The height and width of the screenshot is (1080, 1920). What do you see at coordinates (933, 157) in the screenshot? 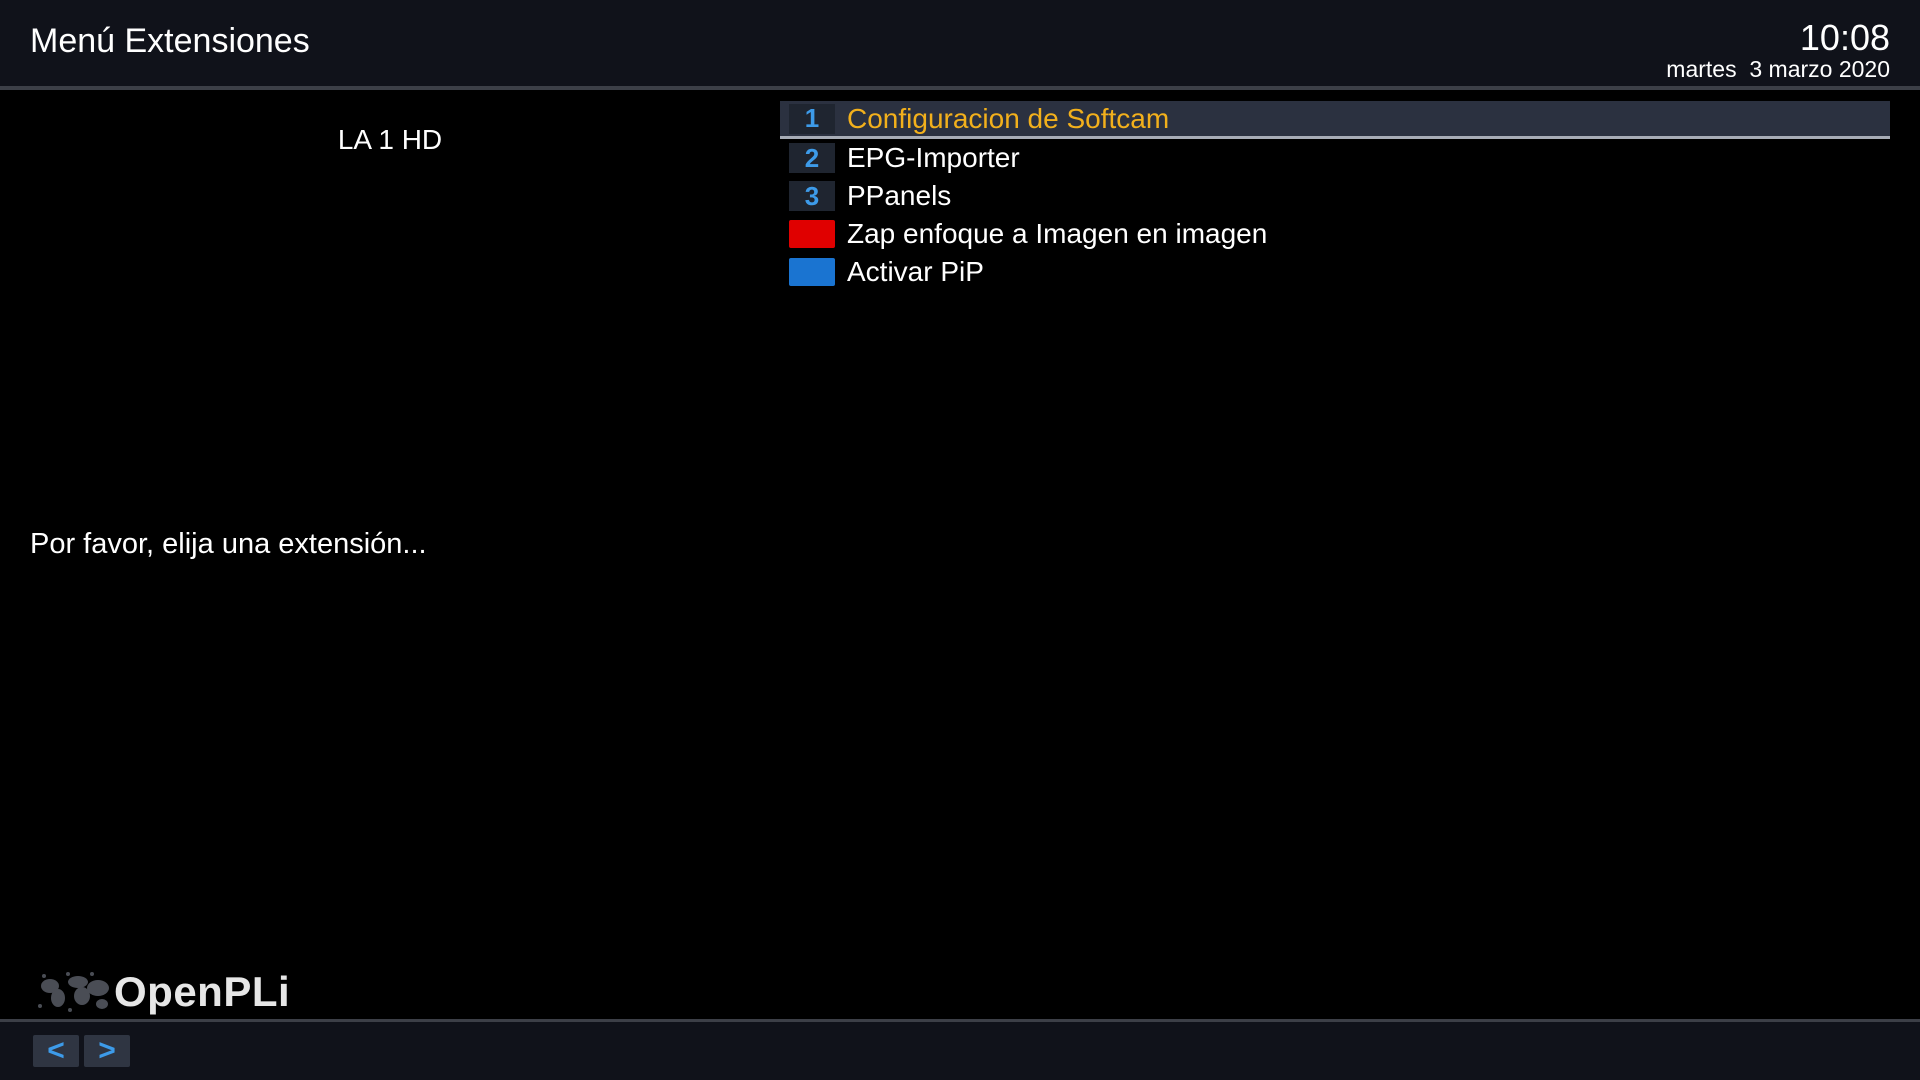
I see `list-item-label: EPG-Importer` at bounding box center [933, 157].